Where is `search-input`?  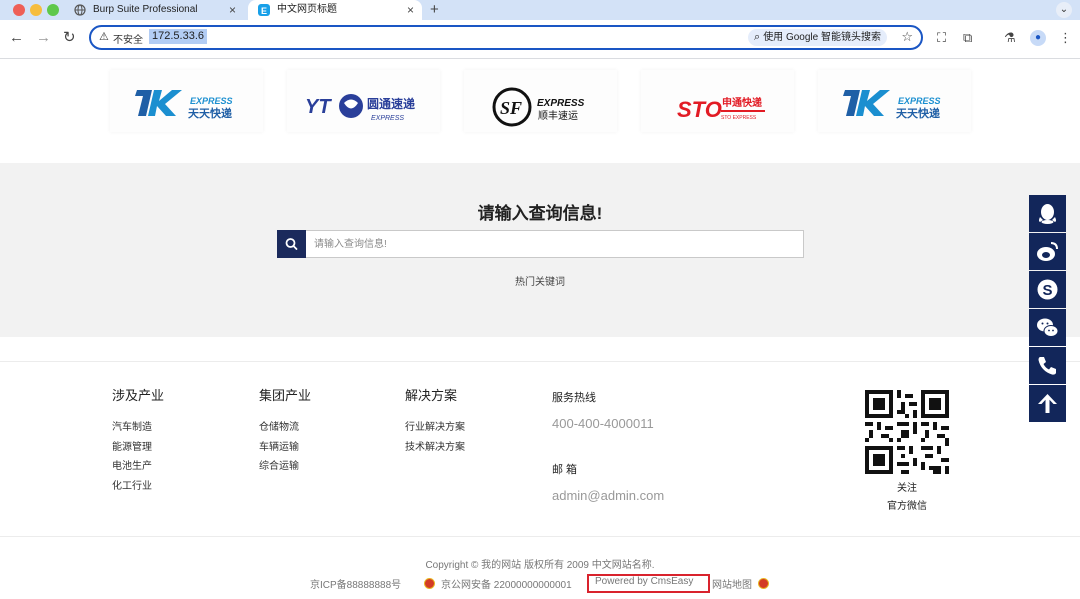
search-input is located at coordinates (554, 244).